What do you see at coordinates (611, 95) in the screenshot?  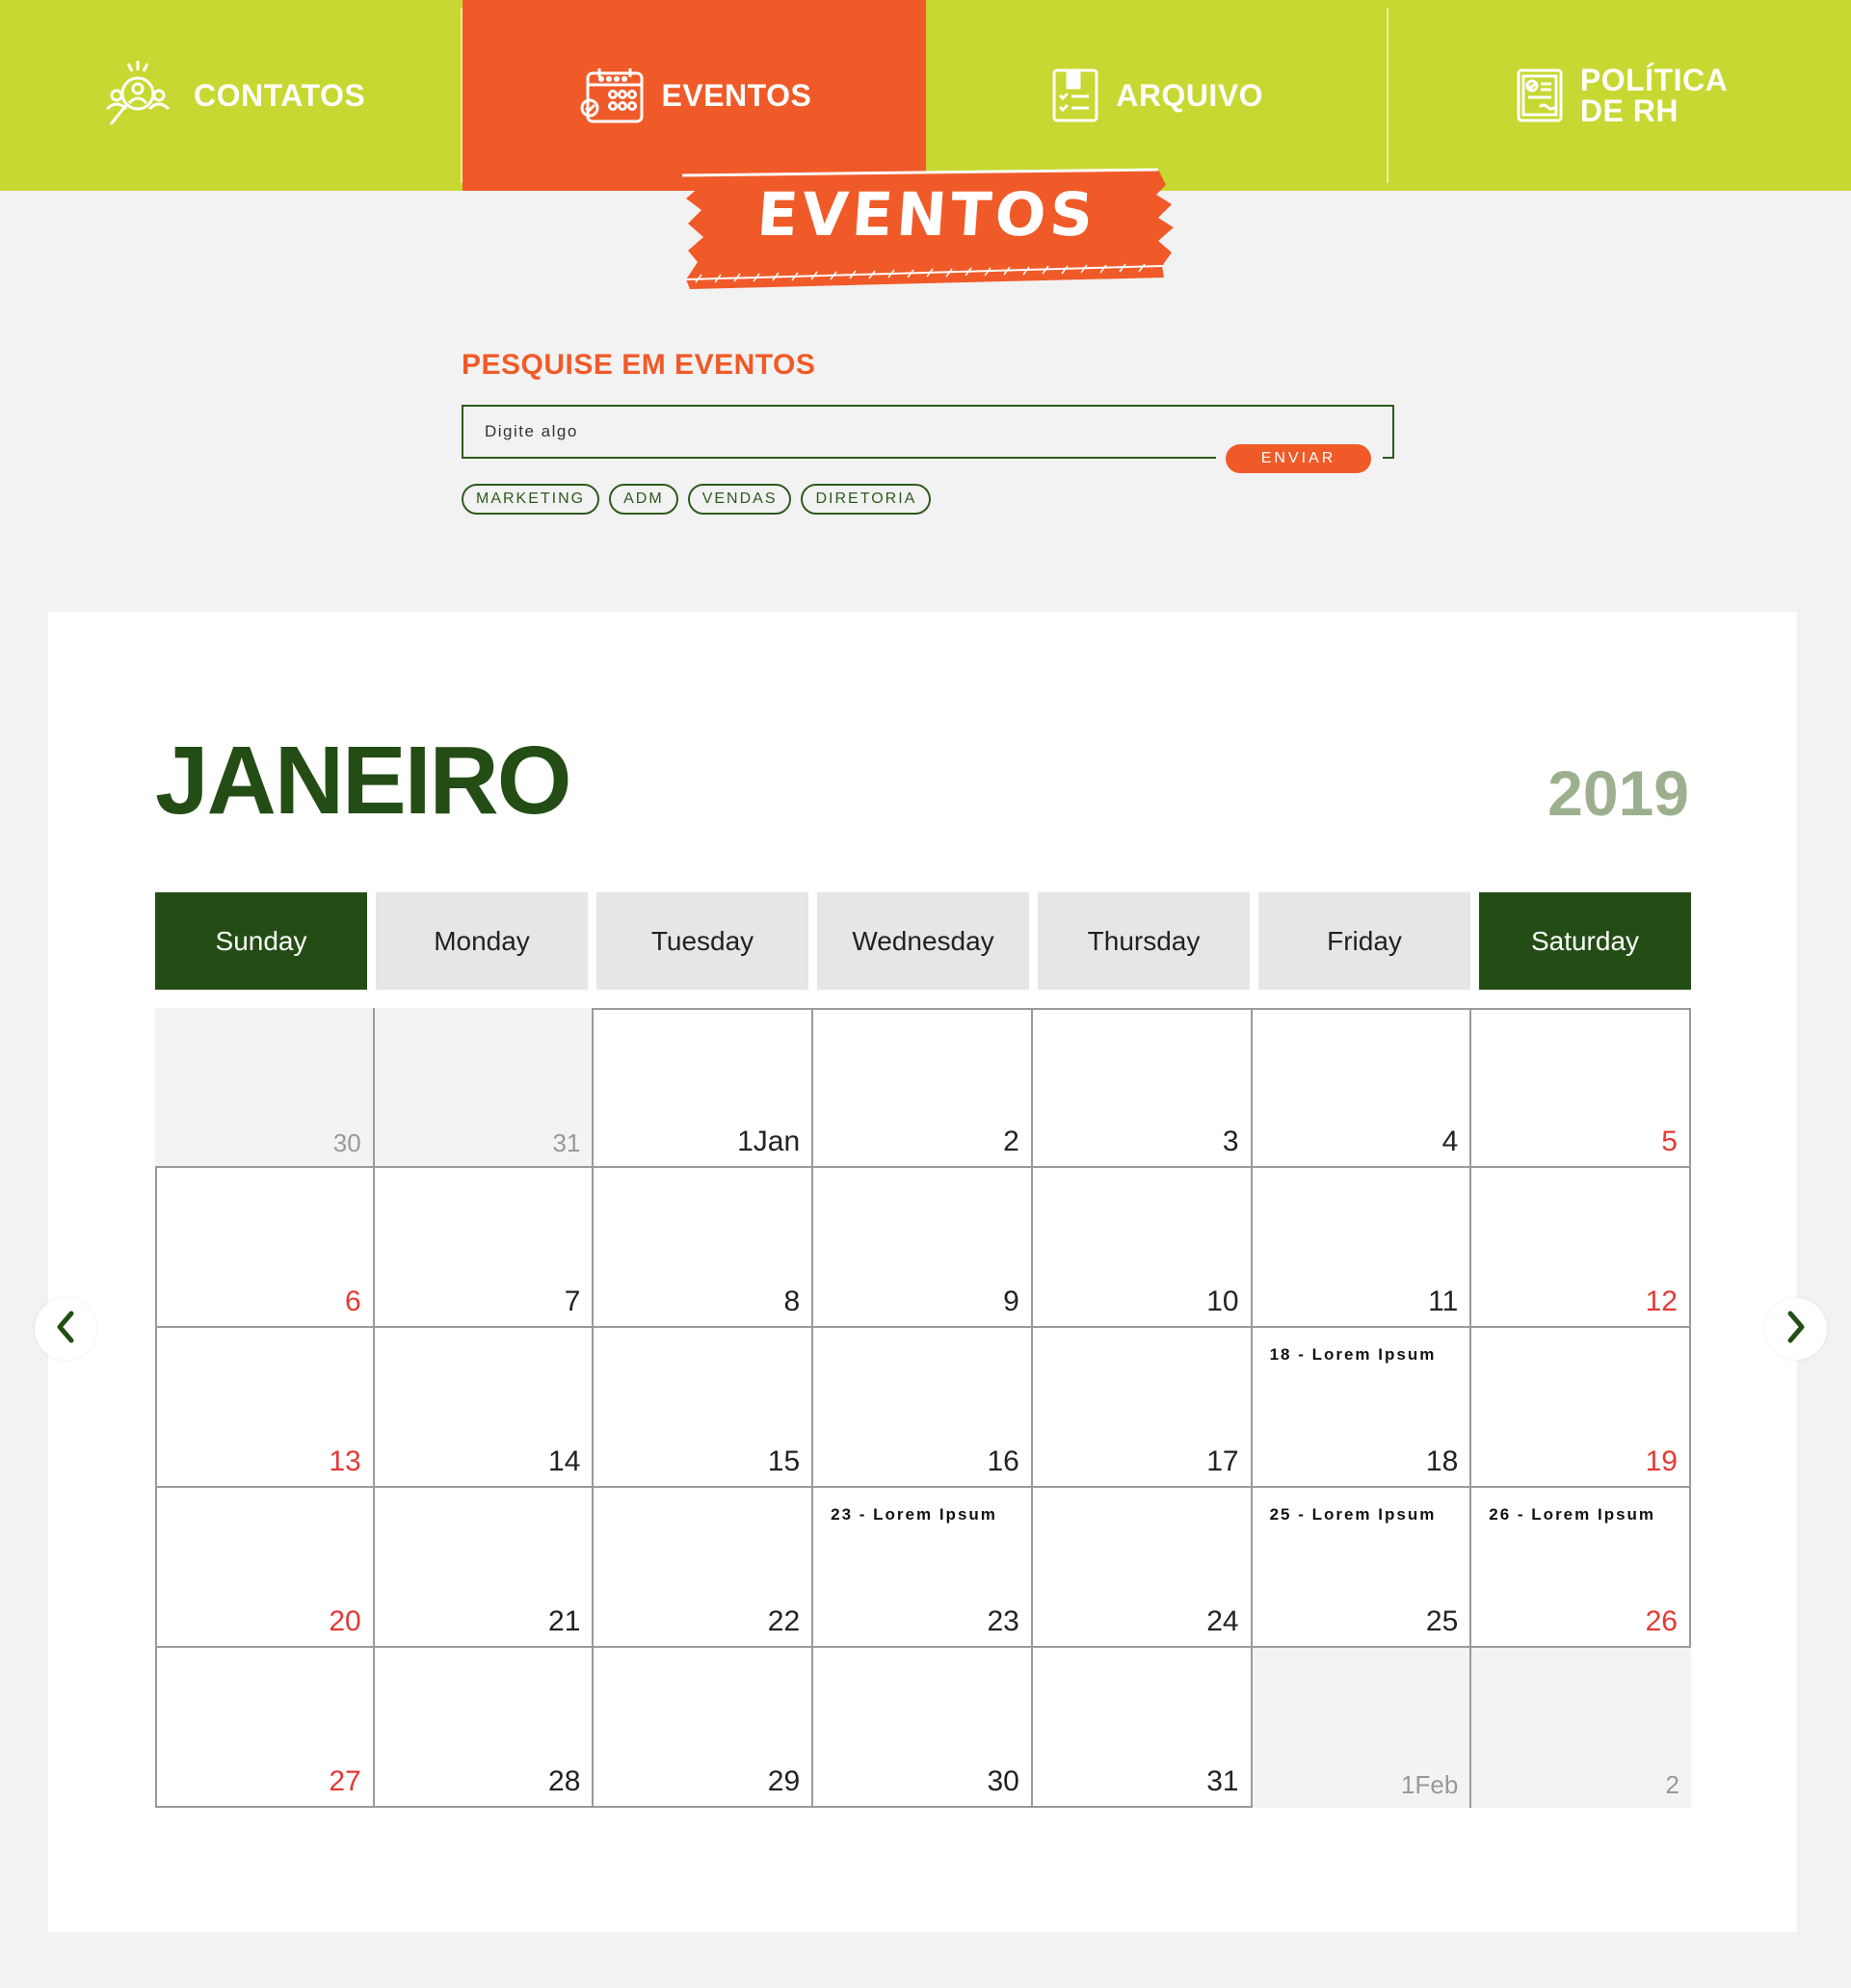 I see `calendar-icon` at bounding box center [611, 95].